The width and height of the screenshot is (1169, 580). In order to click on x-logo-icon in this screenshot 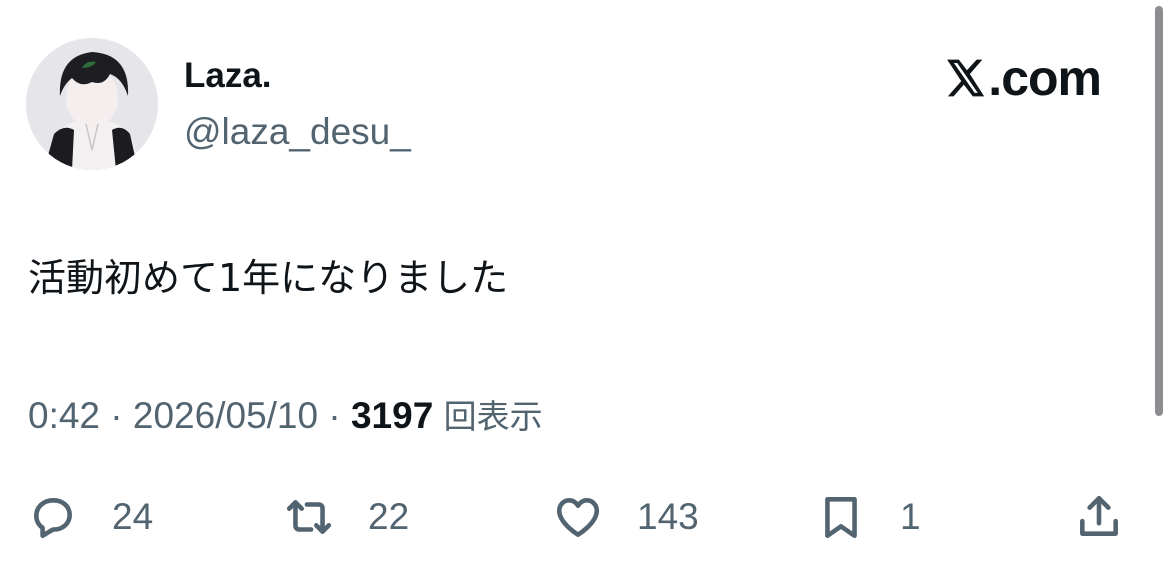, I will do `click(966, 78)`.